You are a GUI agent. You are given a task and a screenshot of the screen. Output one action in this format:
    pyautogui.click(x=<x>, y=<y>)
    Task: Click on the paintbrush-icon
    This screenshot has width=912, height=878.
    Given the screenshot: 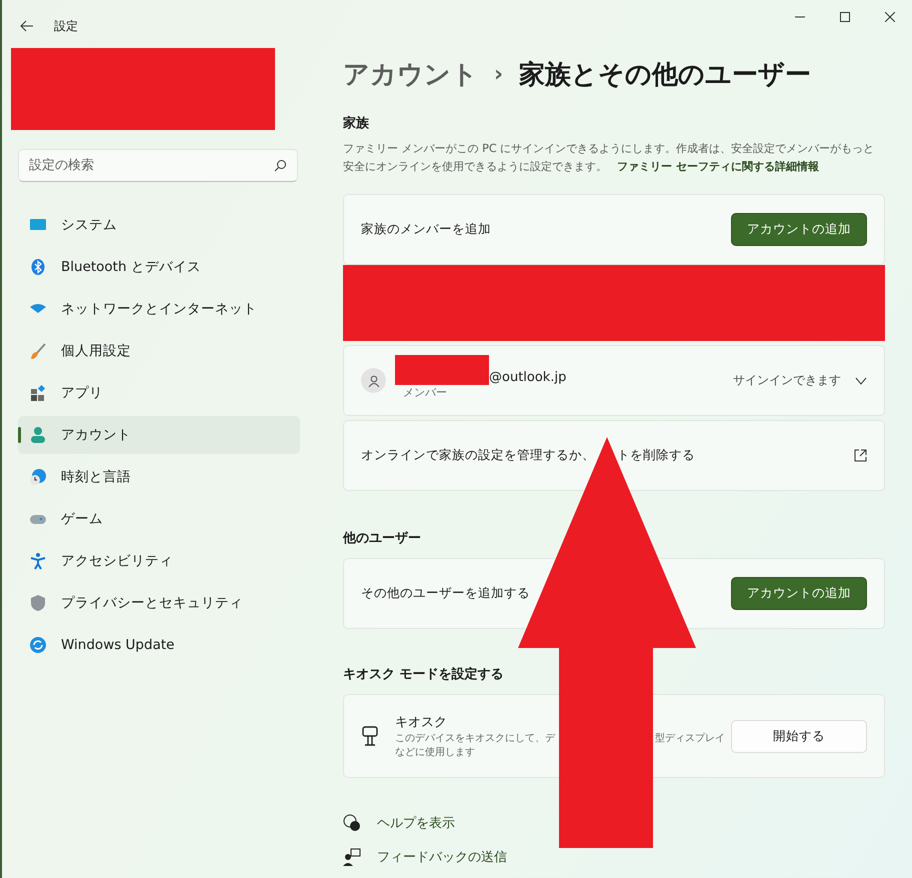 What is the action you would take?
    pyautogui.click(x=38, y=351)
    